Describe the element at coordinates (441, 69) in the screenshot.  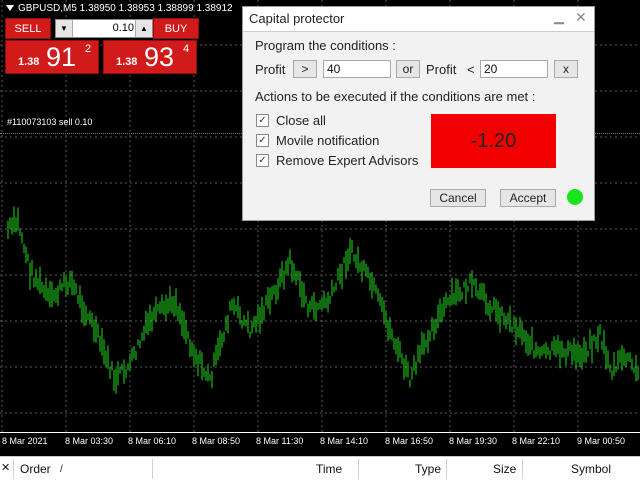
I see `profit-label-2: Profit` at that location.